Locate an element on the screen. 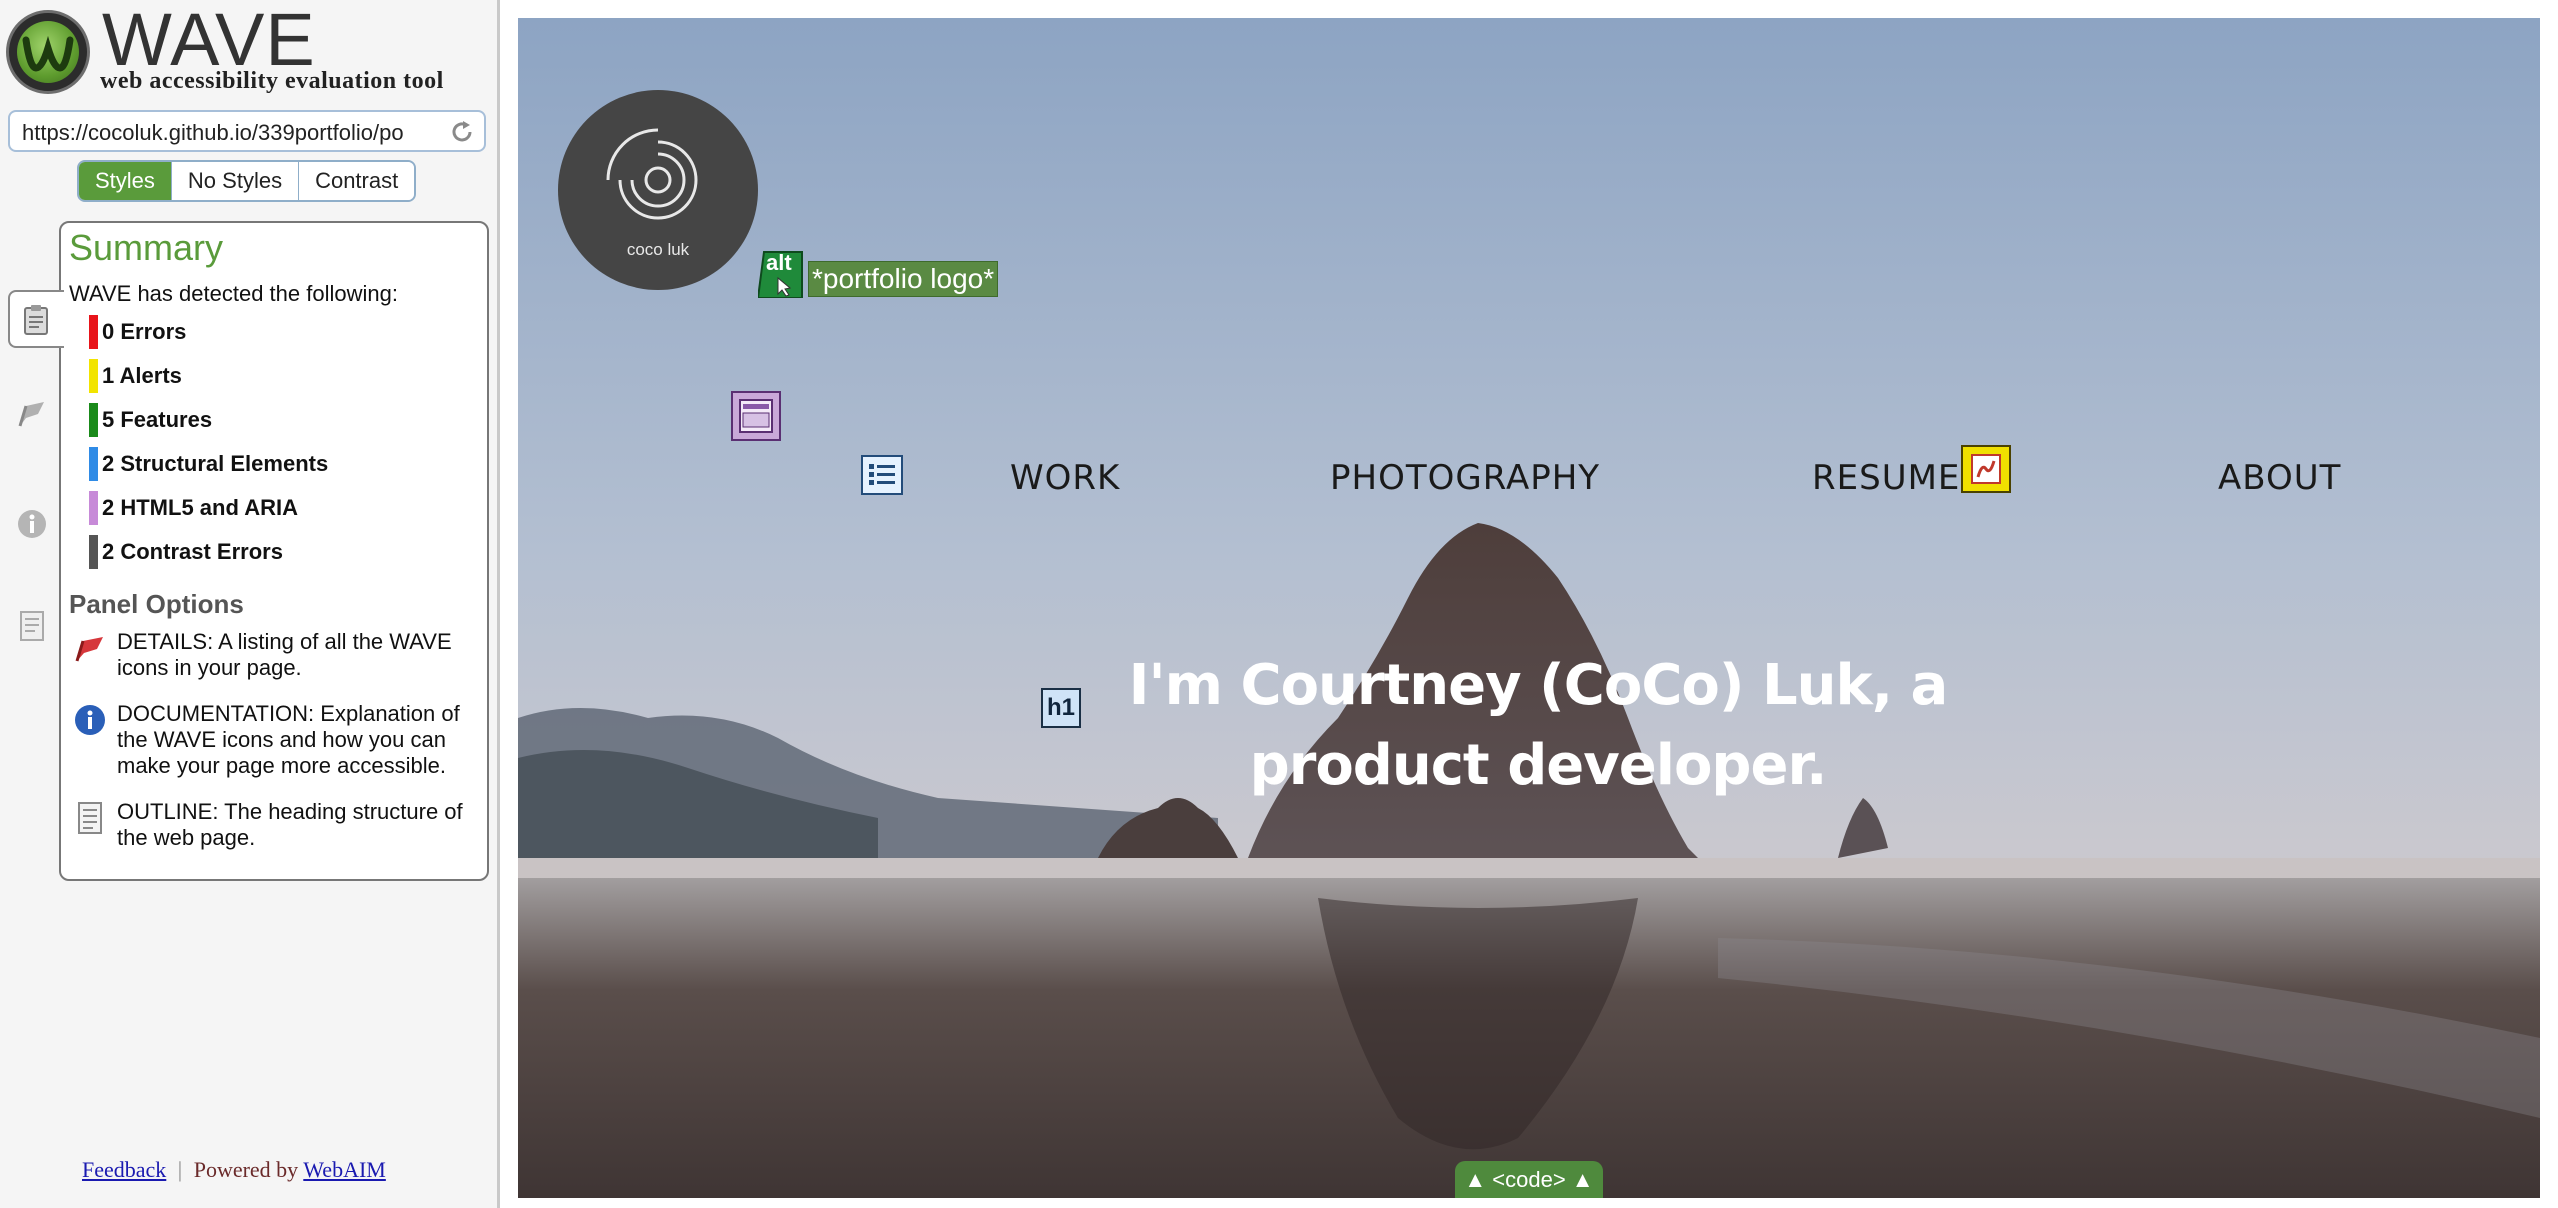 This screenshot has width=2558, height=1208. structural-bar is located at coordinates (93, 464).